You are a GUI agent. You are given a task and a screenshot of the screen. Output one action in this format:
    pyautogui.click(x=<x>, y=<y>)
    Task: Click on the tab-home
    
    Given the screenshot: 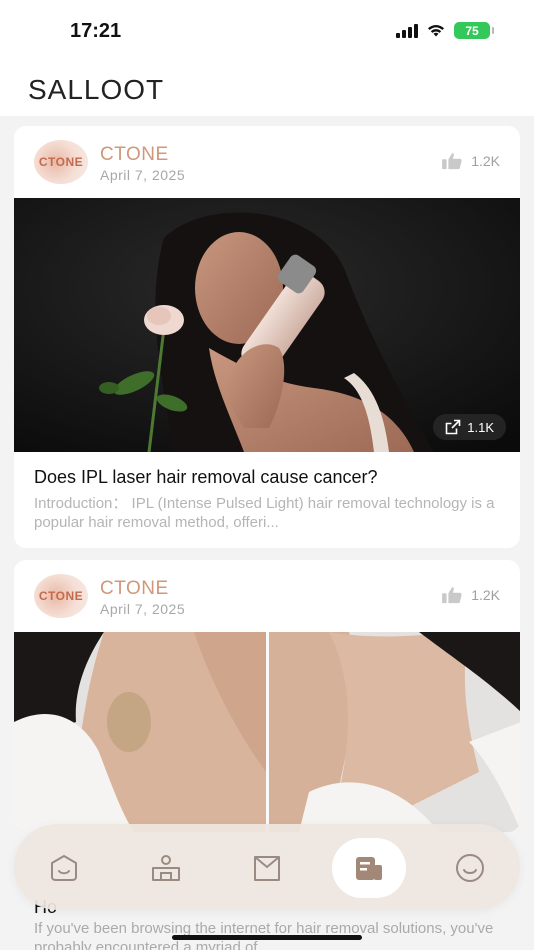 What is the action you would take?
    pyautogui.click(x=64, y=868)
    